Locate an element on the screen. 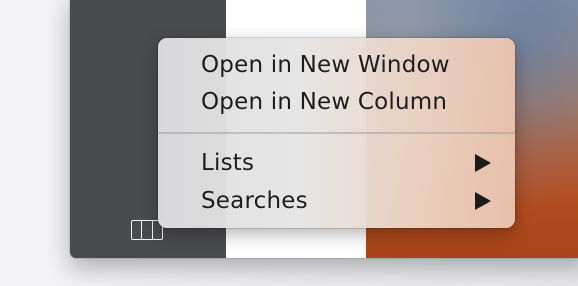 The image size is (578, 286). menu-item-label: Open in New Column is located at coordinates (324, 102).